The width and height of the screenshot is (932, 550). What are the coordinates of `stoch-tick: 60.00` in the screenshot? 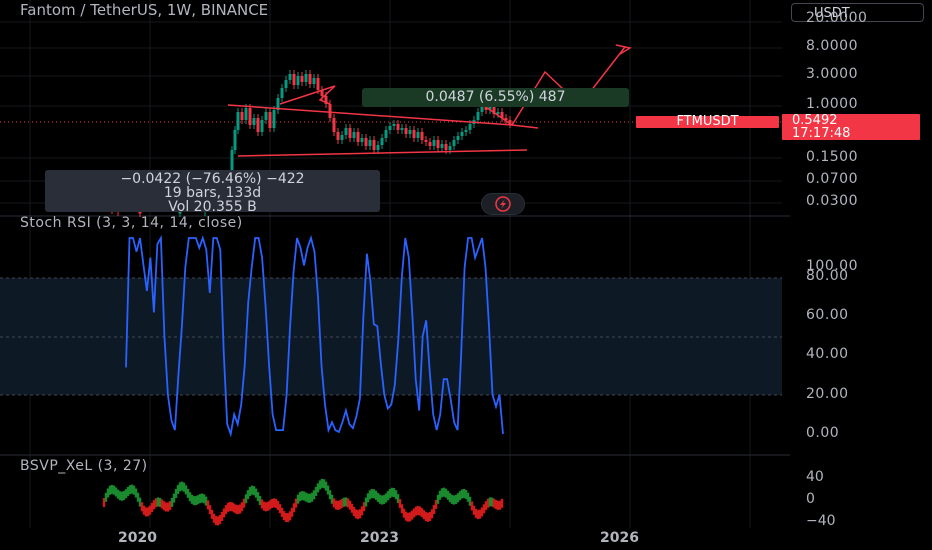 It's located at (827, 315).